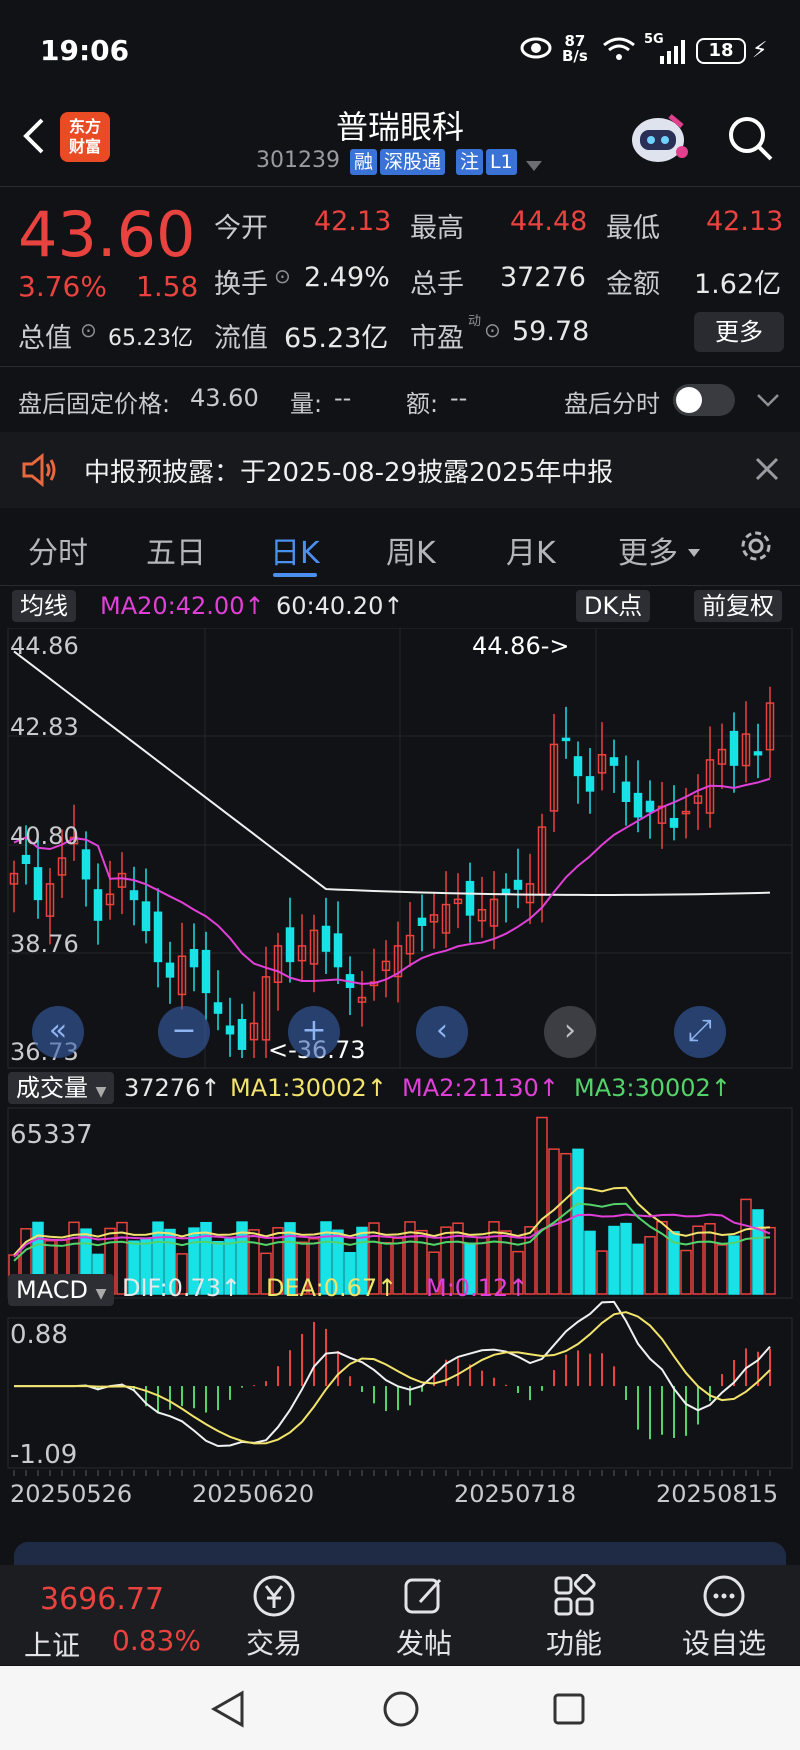 Image resolution: width=800 pixels, height=1750 pixels. I want to click on turnover-value: 2.49%, so click(347, 277).